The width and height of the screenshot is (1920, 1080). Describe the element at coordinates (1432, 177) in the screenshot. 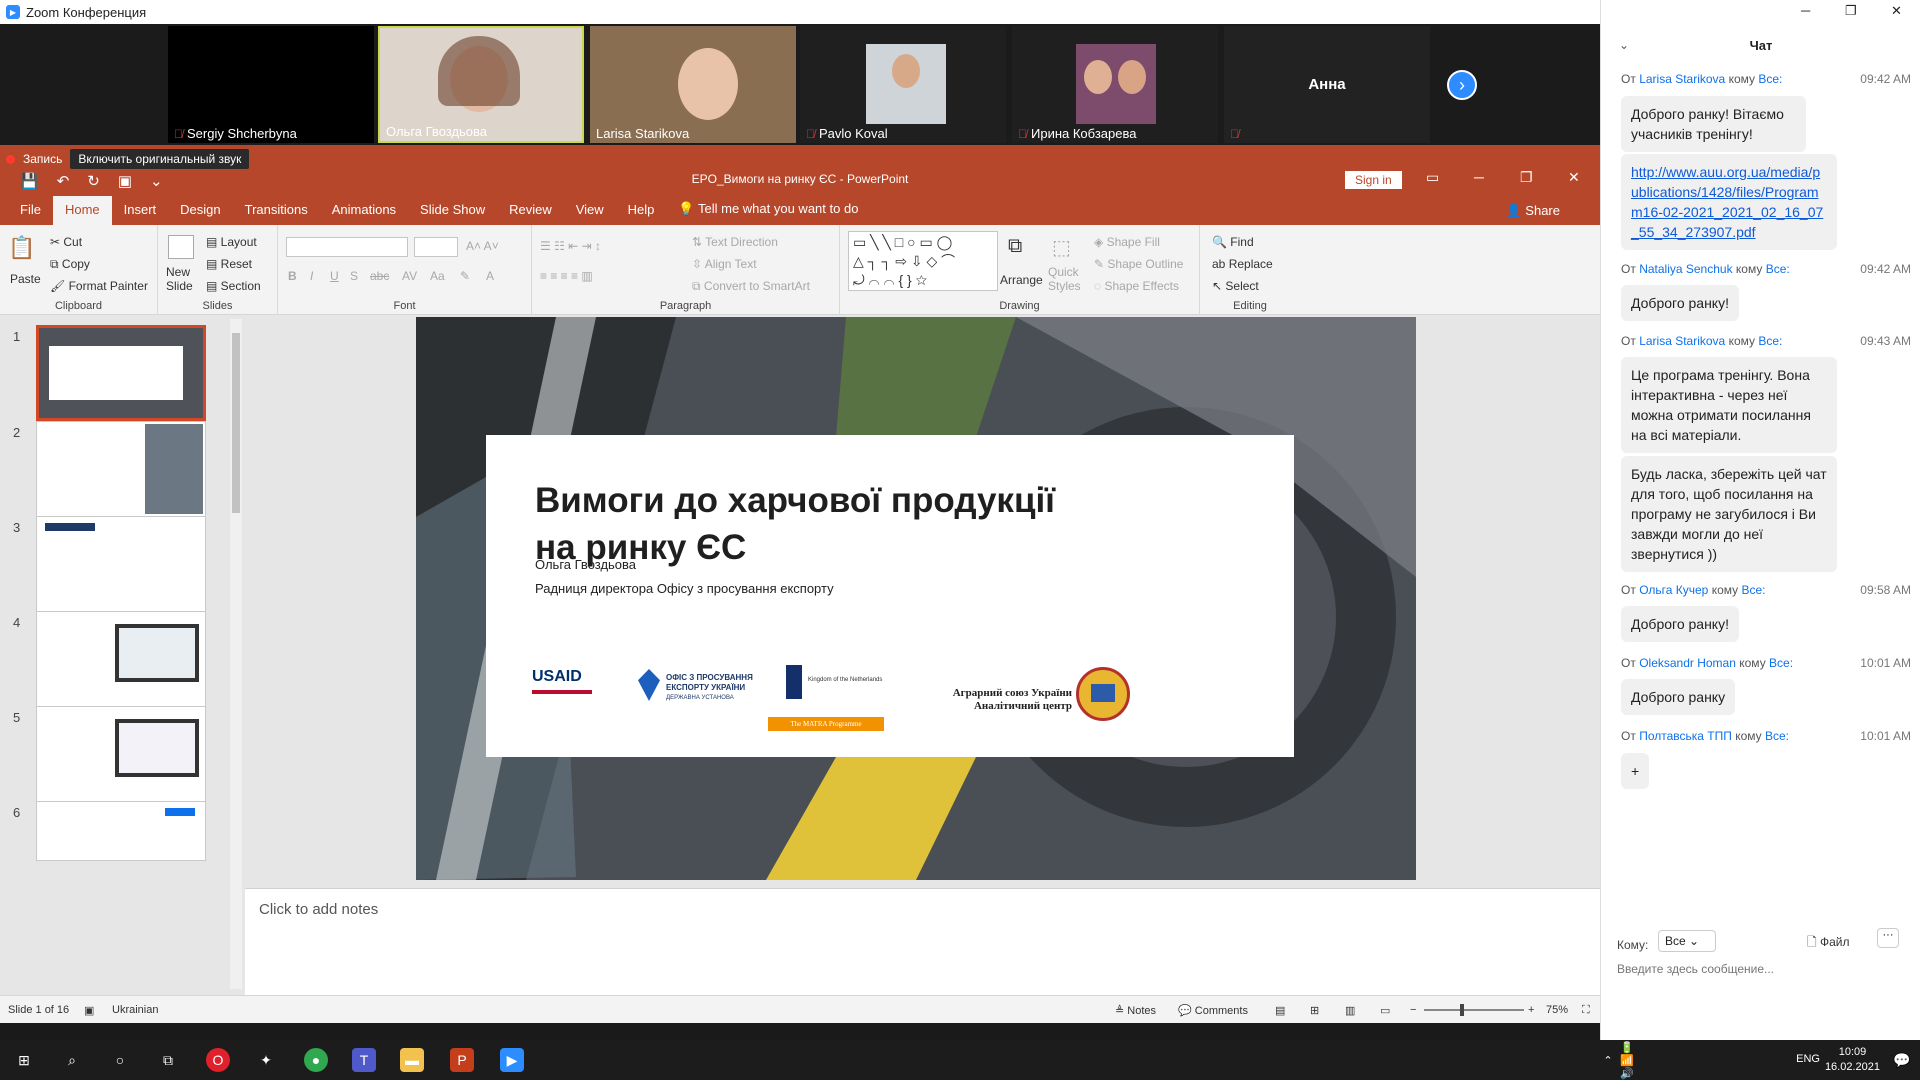

I see `ribbon-display-icon: ▭` at that location.